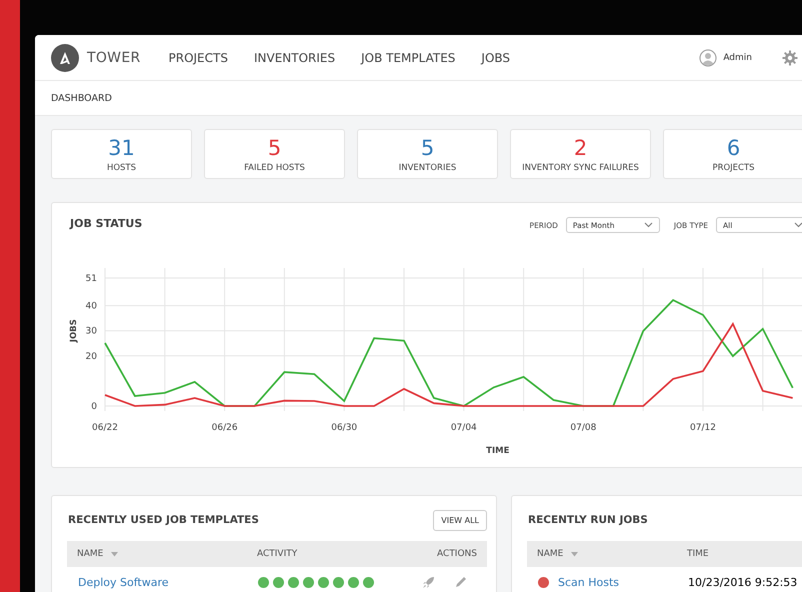 The height and width of the screenshot is (592, 802). What do you see at coordinates (295, 57) in the screenshot?
I see `nav-link: INVENTORIES` at bounding box center [295, 57].